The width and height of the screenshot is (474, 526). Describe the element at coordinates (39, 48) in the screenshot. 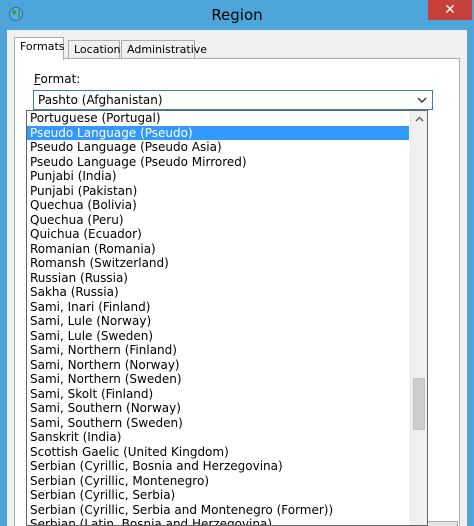

I see `tab-formats: Formats` at that location.